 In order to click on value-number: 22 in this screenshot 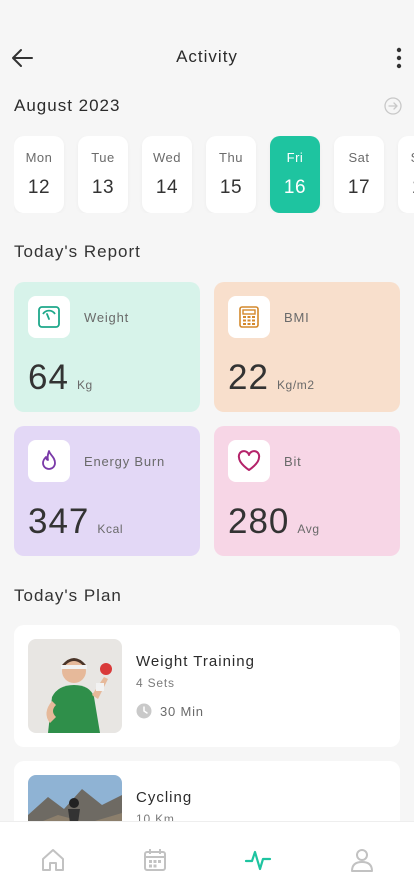, I will do `click(248, 377)`.